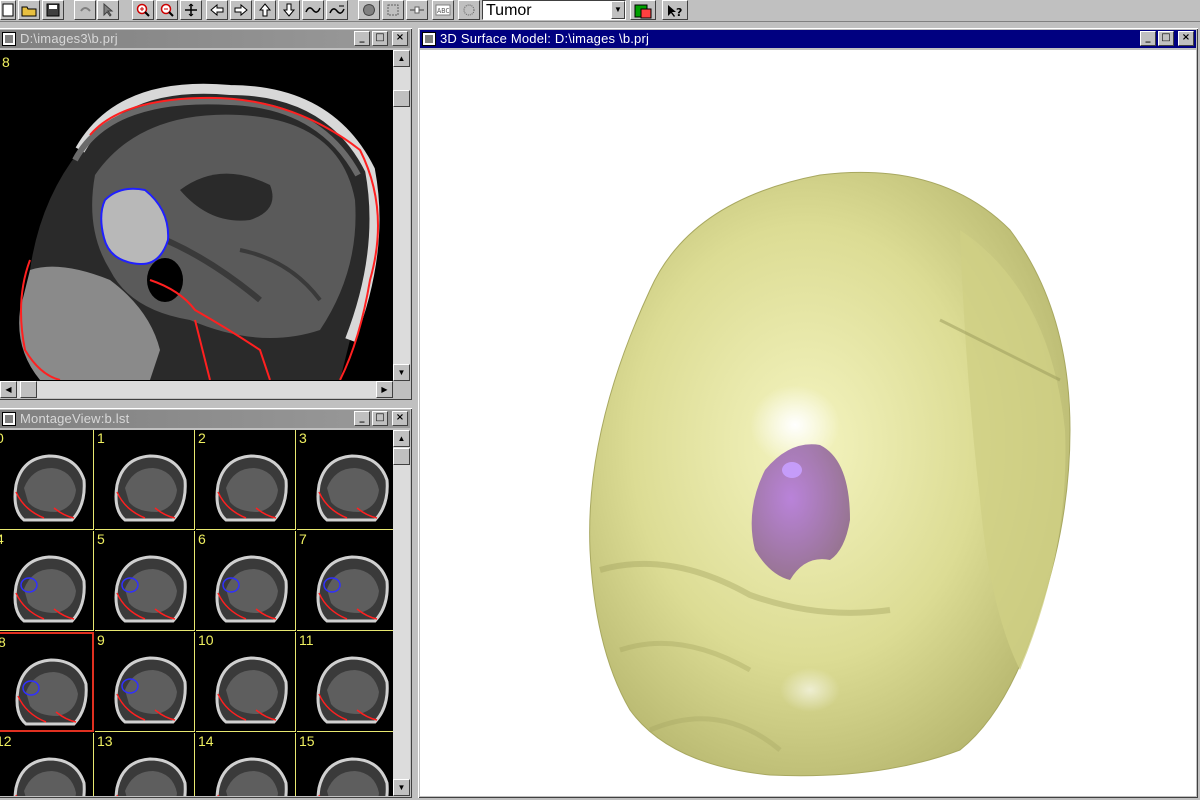 This screenshot has width=1200, height=800. I want to click on montage-cell: 10, so click(246, 682).